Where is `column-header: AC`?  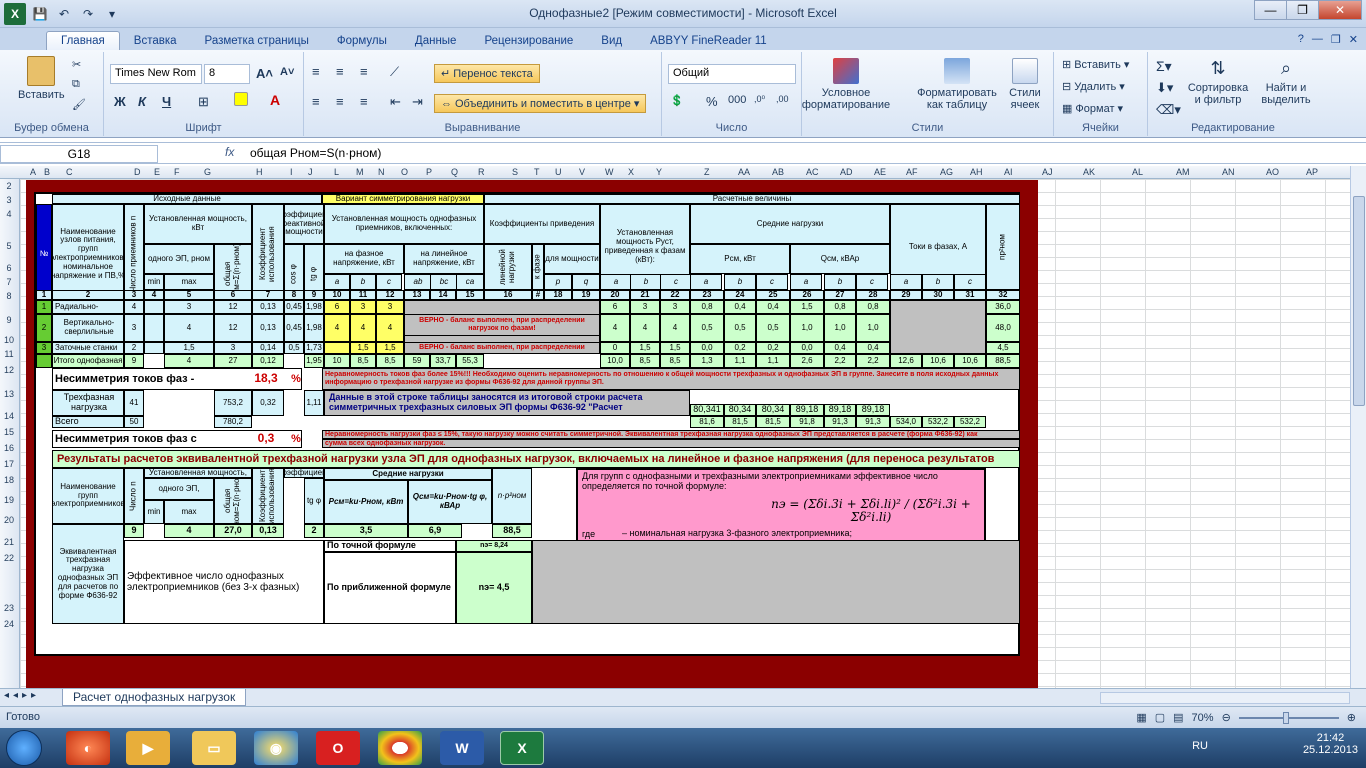 column-header: AC is located at coordinates (812, 172).